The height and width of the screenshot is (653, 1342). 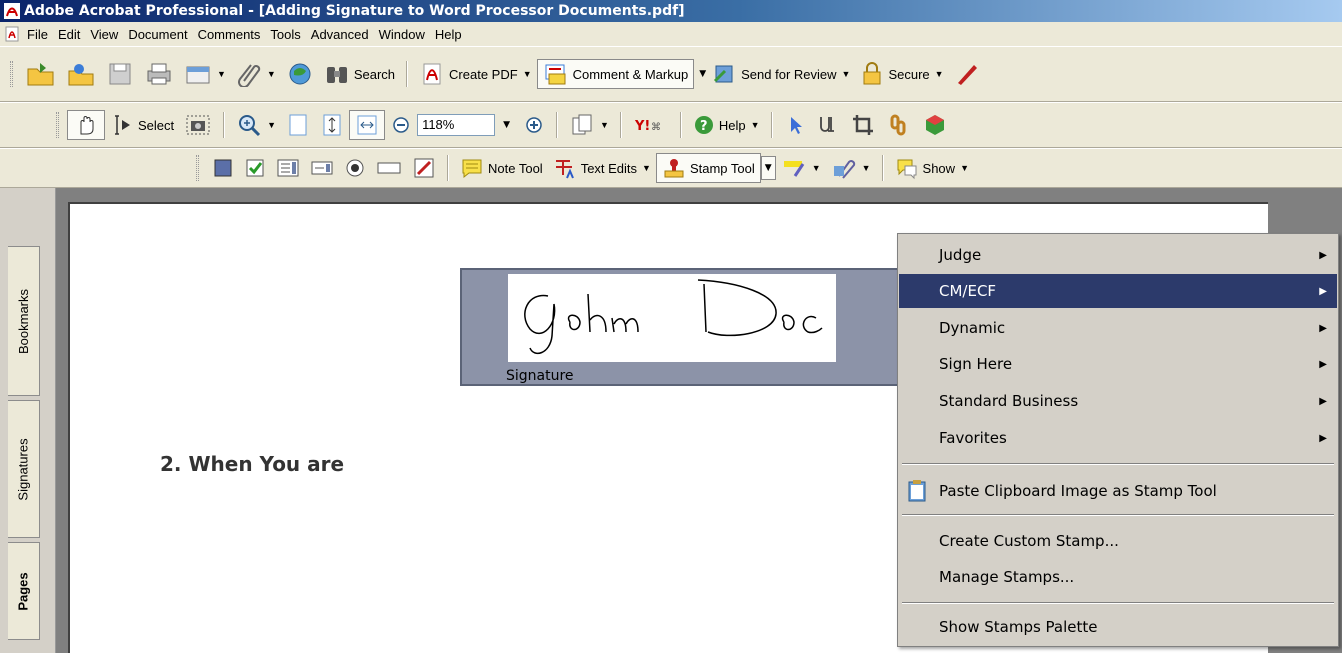 I want to click on open-folder-icon, so click(x=40, y=74).